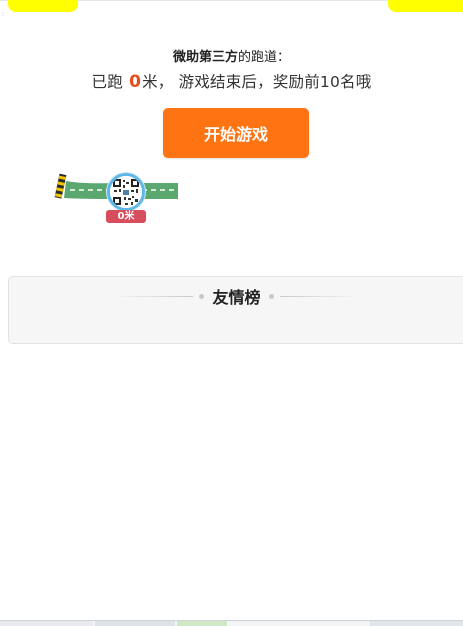 The height and width of the screenshot is (626, 463). What do you see at coordinates (3, 14) in the screenshot?
I see `corner-mark: :` at bounding box center [3, 14].